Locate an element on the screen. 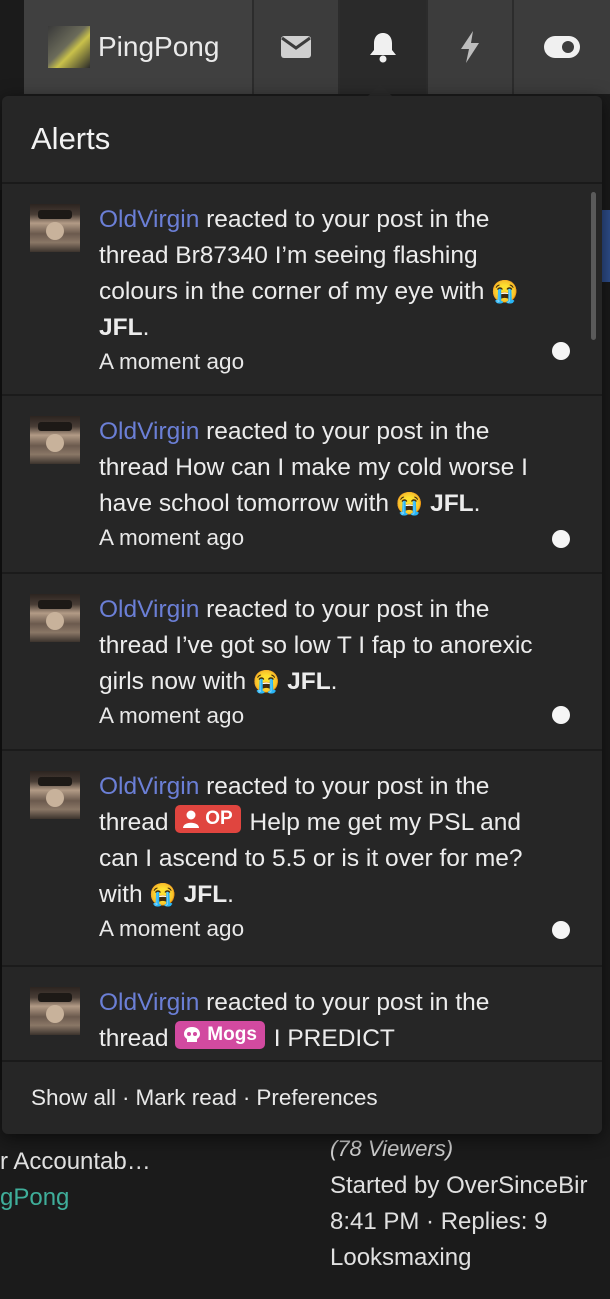  mogs-prefix-badge: Mogs is located at coordinates (220, 1035).